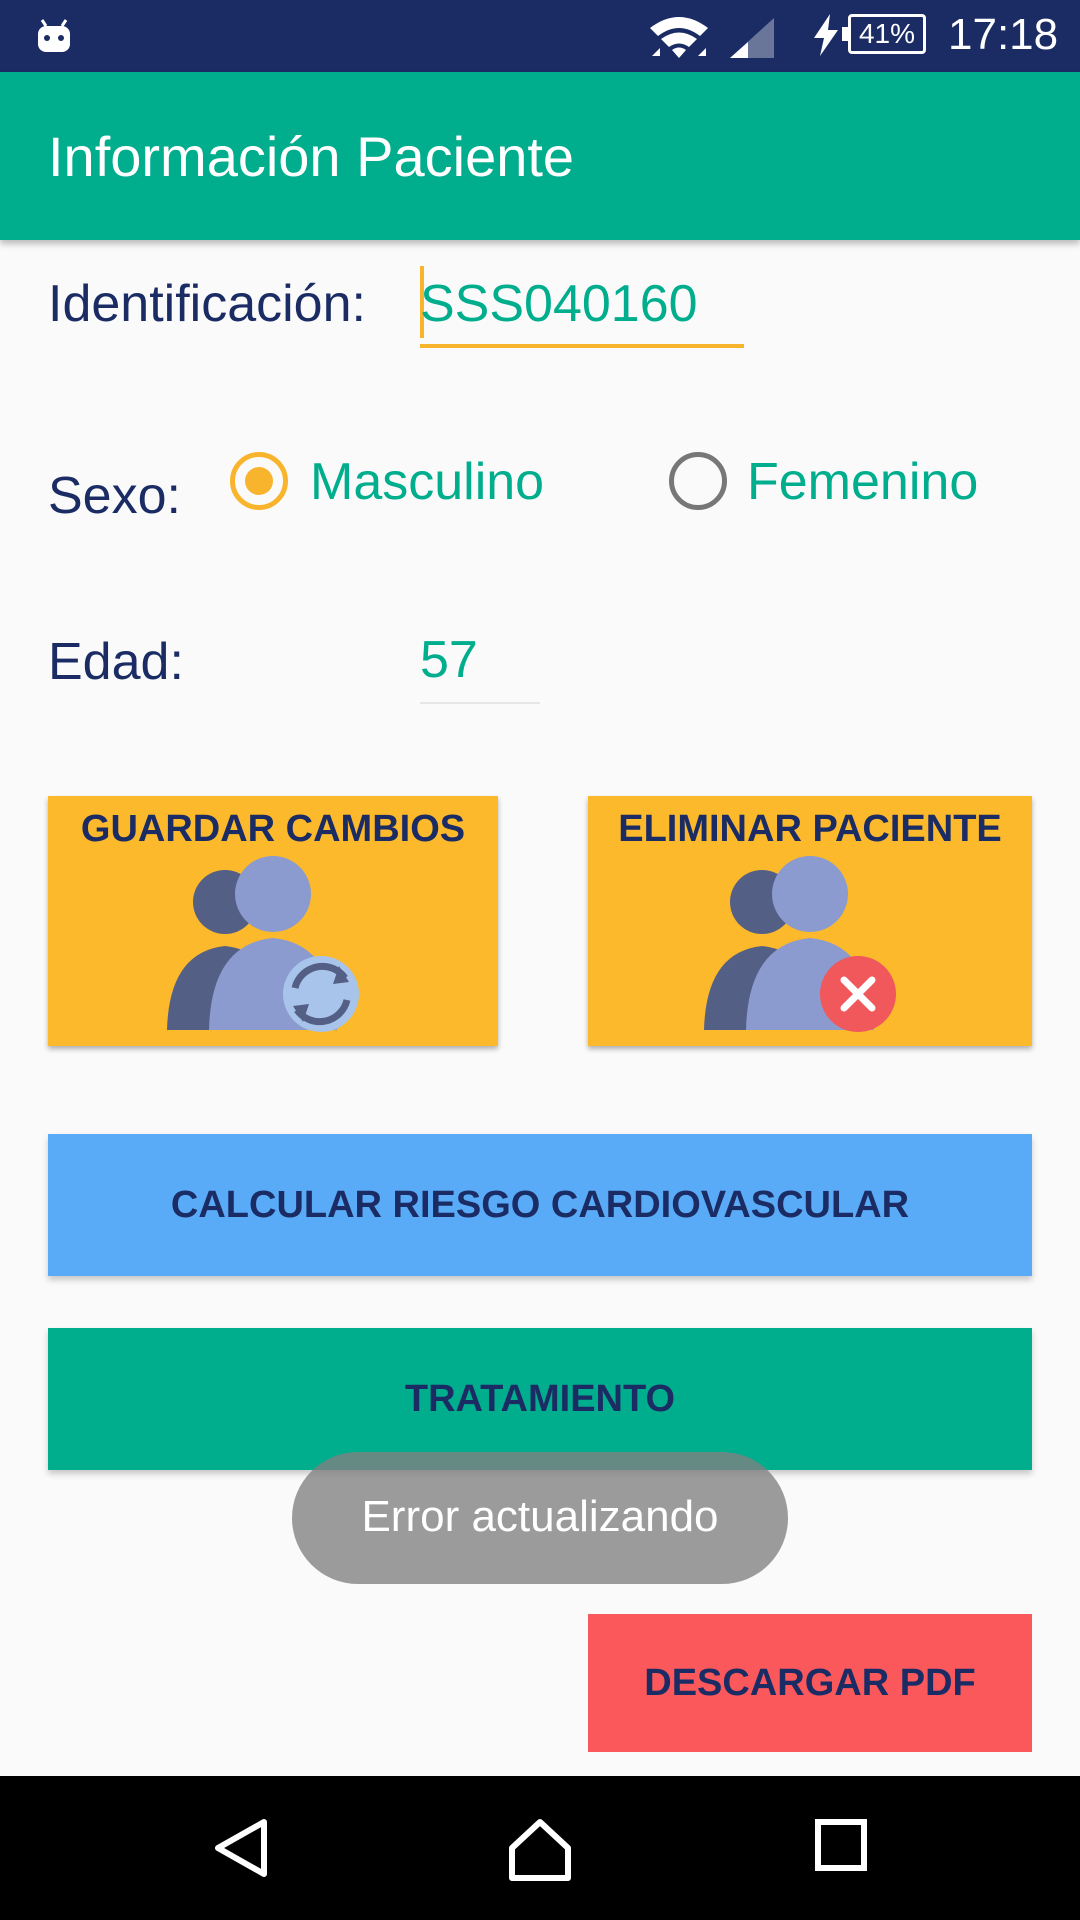 The width and height of the screenshot is (1080, 1920). I want to click on download-pdf-label: DESCARGAR PDF, so click(810, 1683).